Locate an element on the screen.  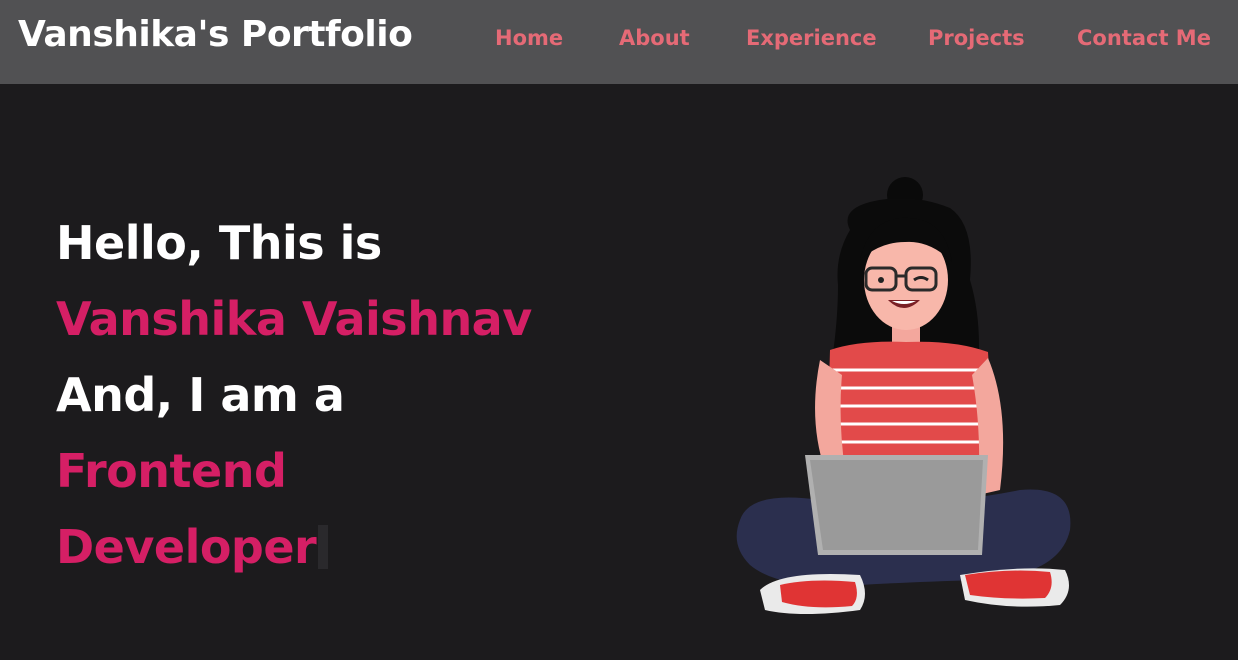
nav-link-contact: Contact Me is located at coordinates (1144, 38).